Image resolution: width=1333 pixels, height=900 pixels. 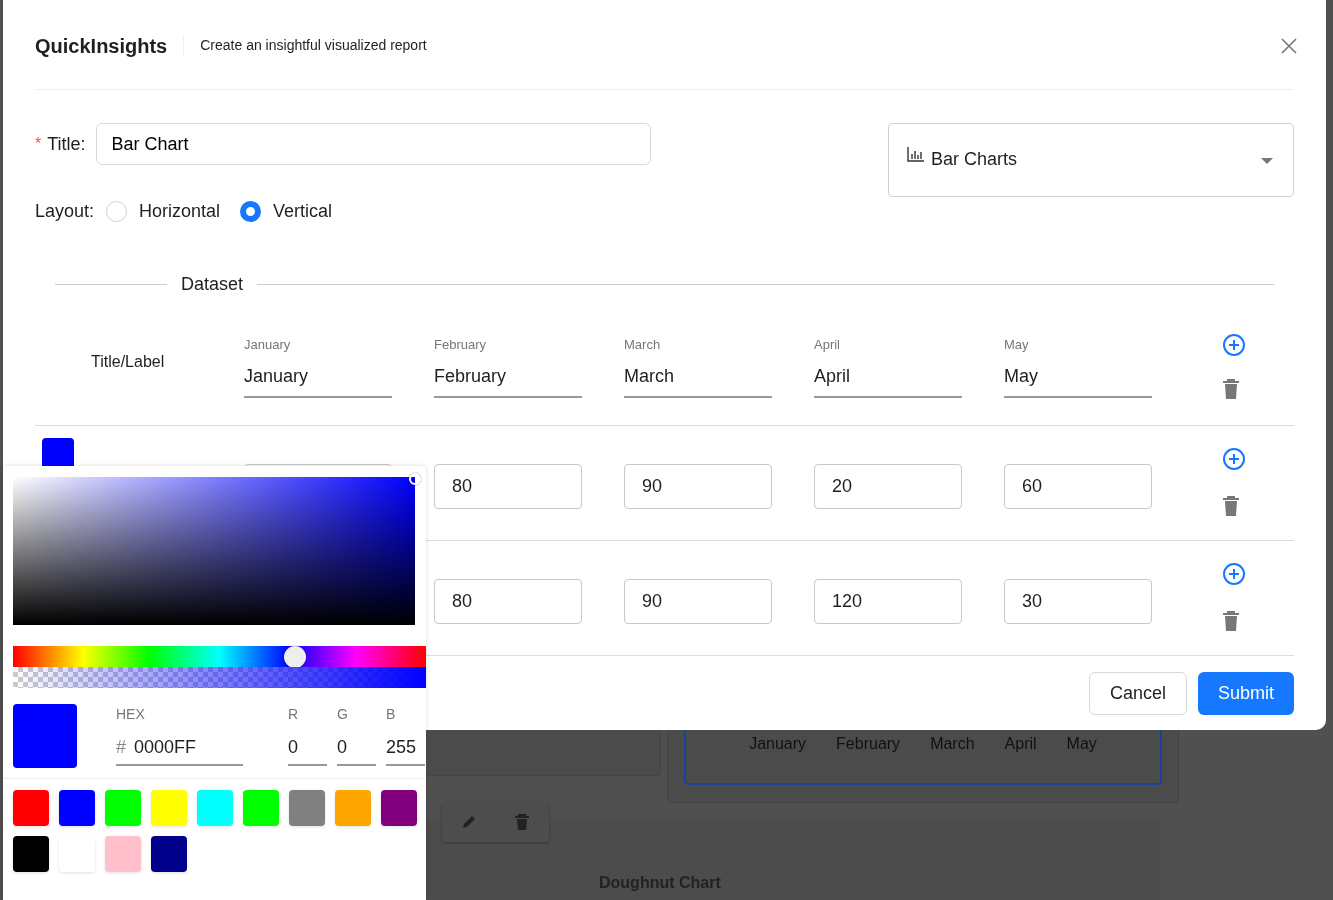 I want to click on field-label: R, so click(x=294, y=714).